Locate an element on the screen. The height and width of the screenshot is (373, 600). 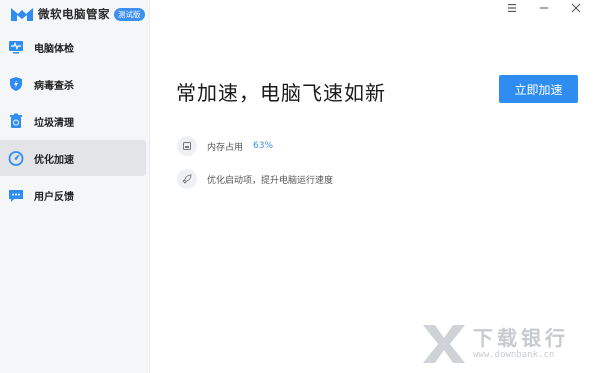
sidebar-item-cleanup: 垃圾清理 is located at coordinates (75, 121).